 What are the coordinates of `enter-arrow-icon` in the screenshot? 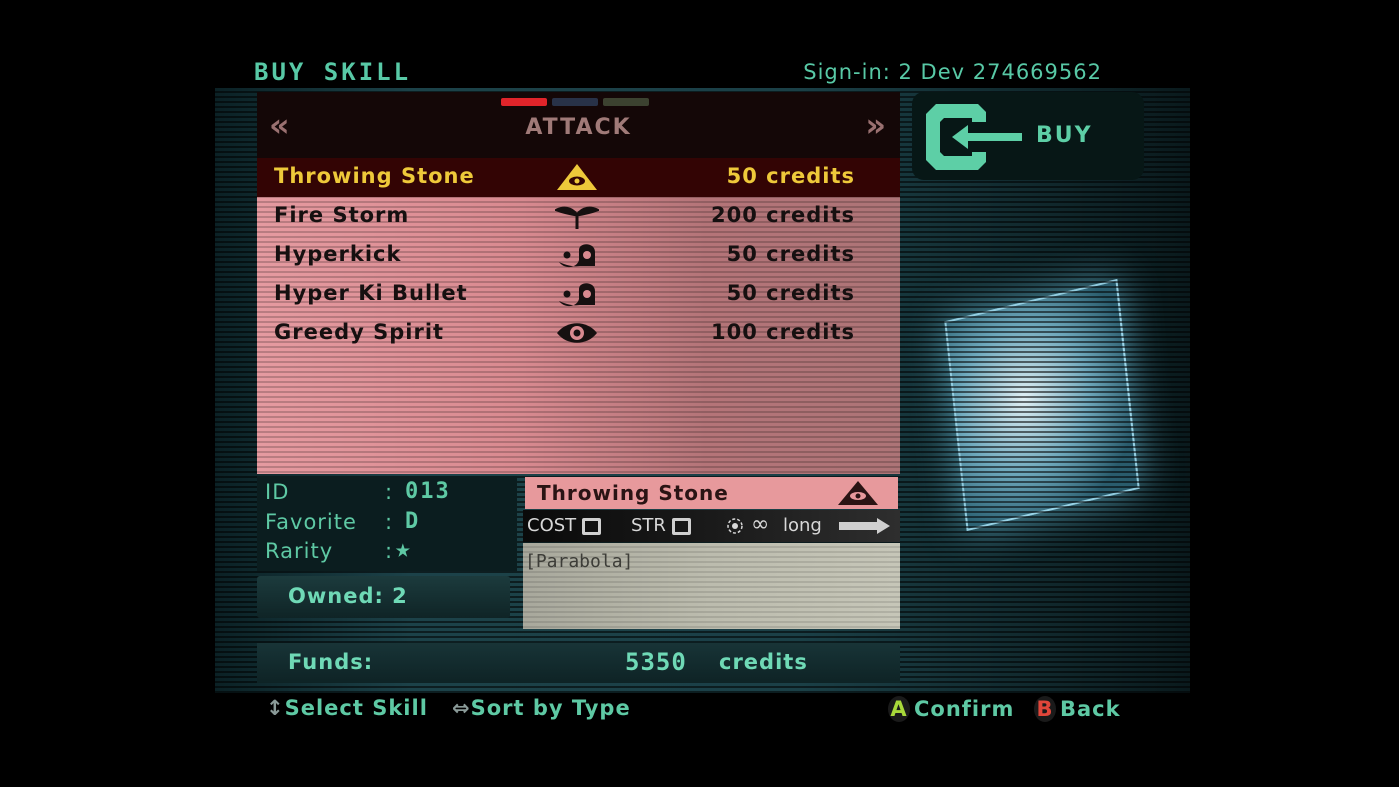 It's located at (974, 137).